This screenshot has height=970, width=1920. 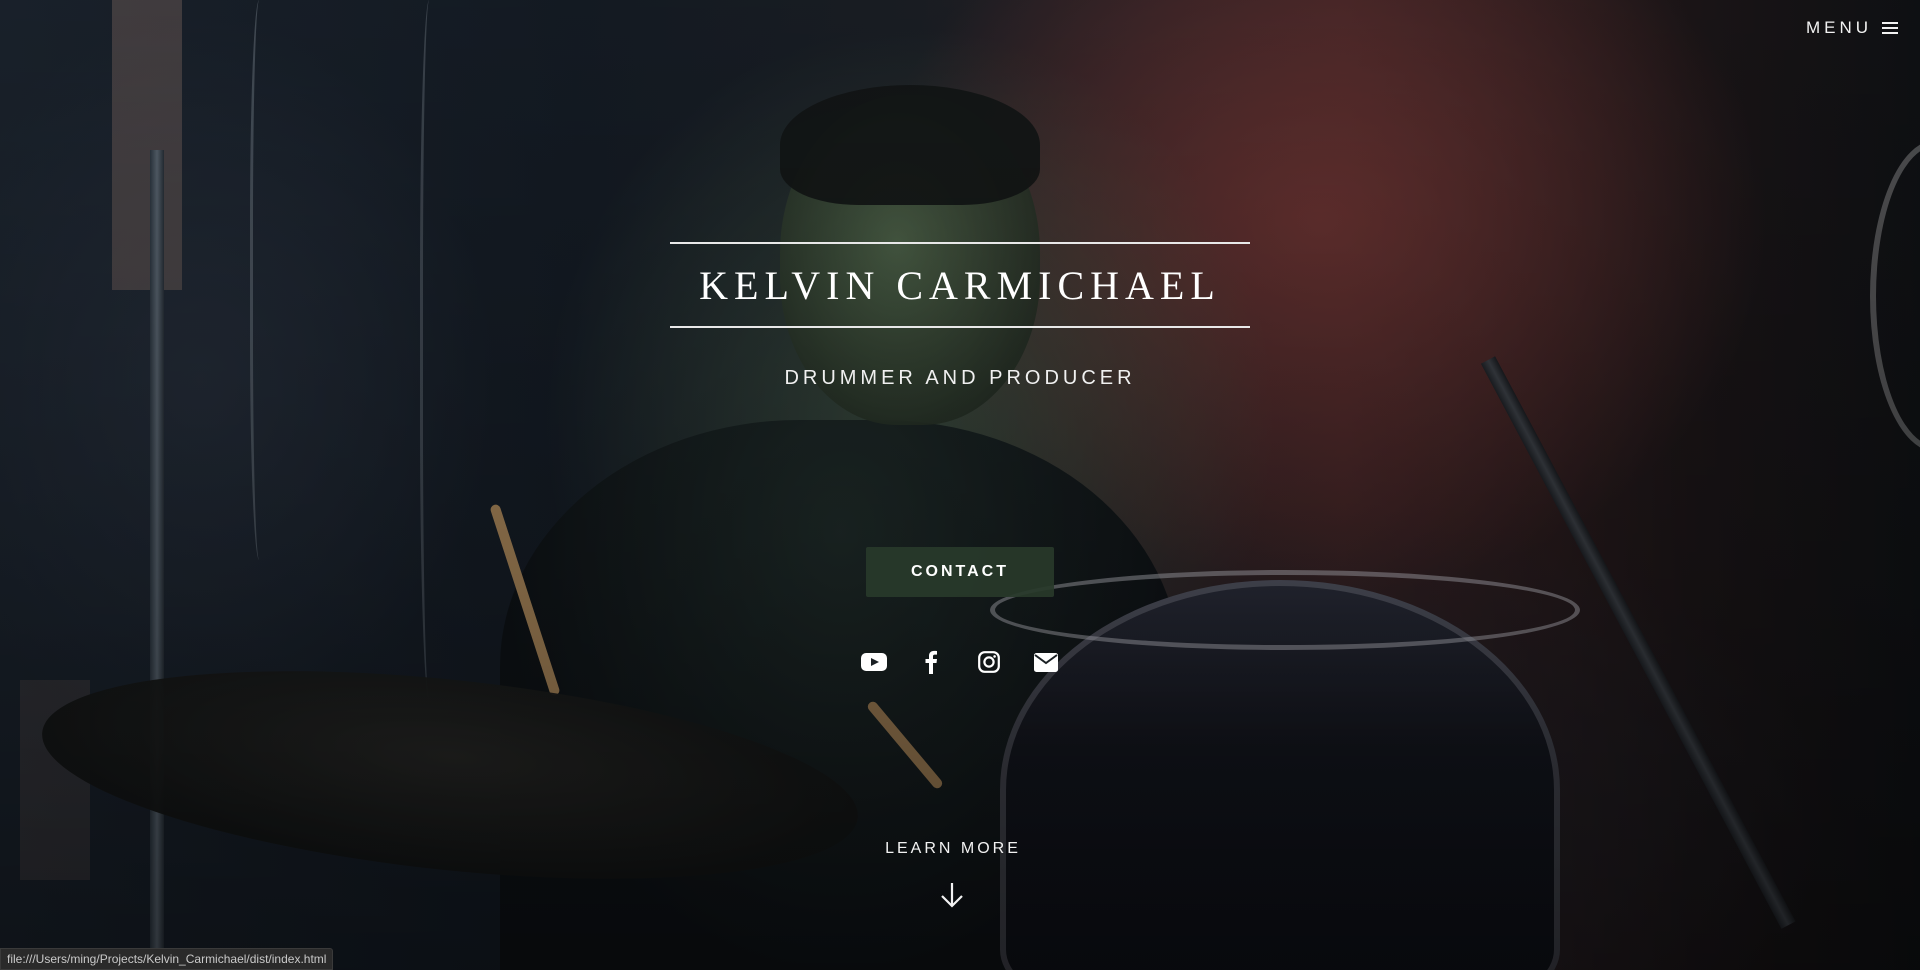 I want to click on envelope-icon, so click(x=1046, y=662).